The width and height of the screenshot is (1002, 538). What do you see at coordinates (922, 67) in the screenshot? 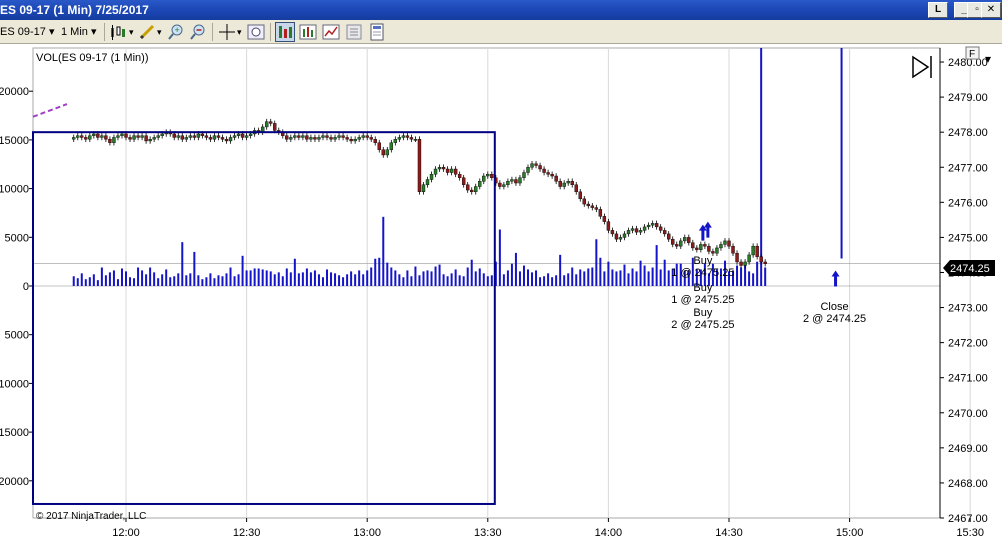
I see `jump-to-end-button` at bounding box center [922, 67].